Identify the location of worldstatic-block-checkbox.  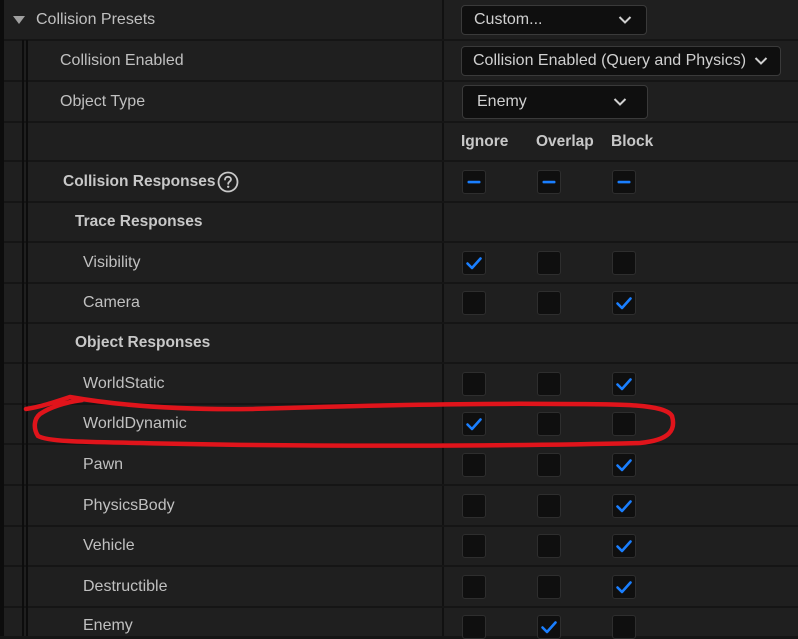
(624, 383).